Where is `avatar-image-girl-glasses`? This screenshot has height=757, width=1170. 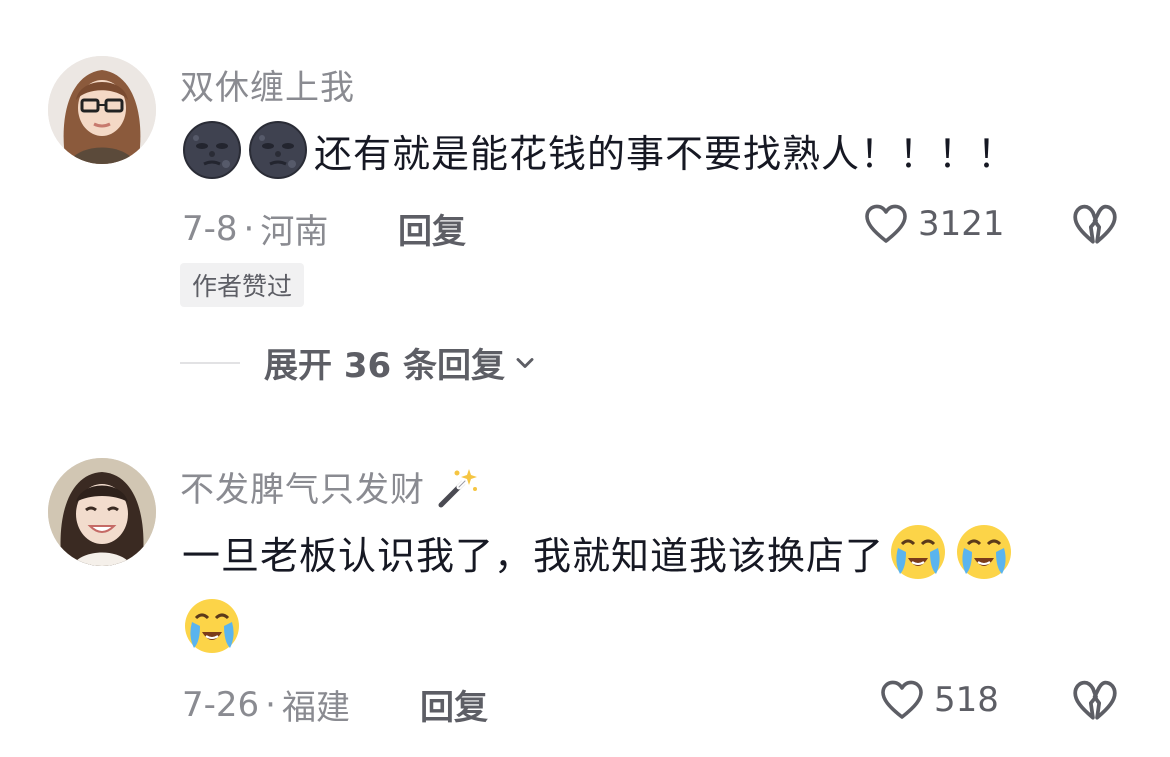 avatar-image-girl-glasses is located at coordinates (102, 110).